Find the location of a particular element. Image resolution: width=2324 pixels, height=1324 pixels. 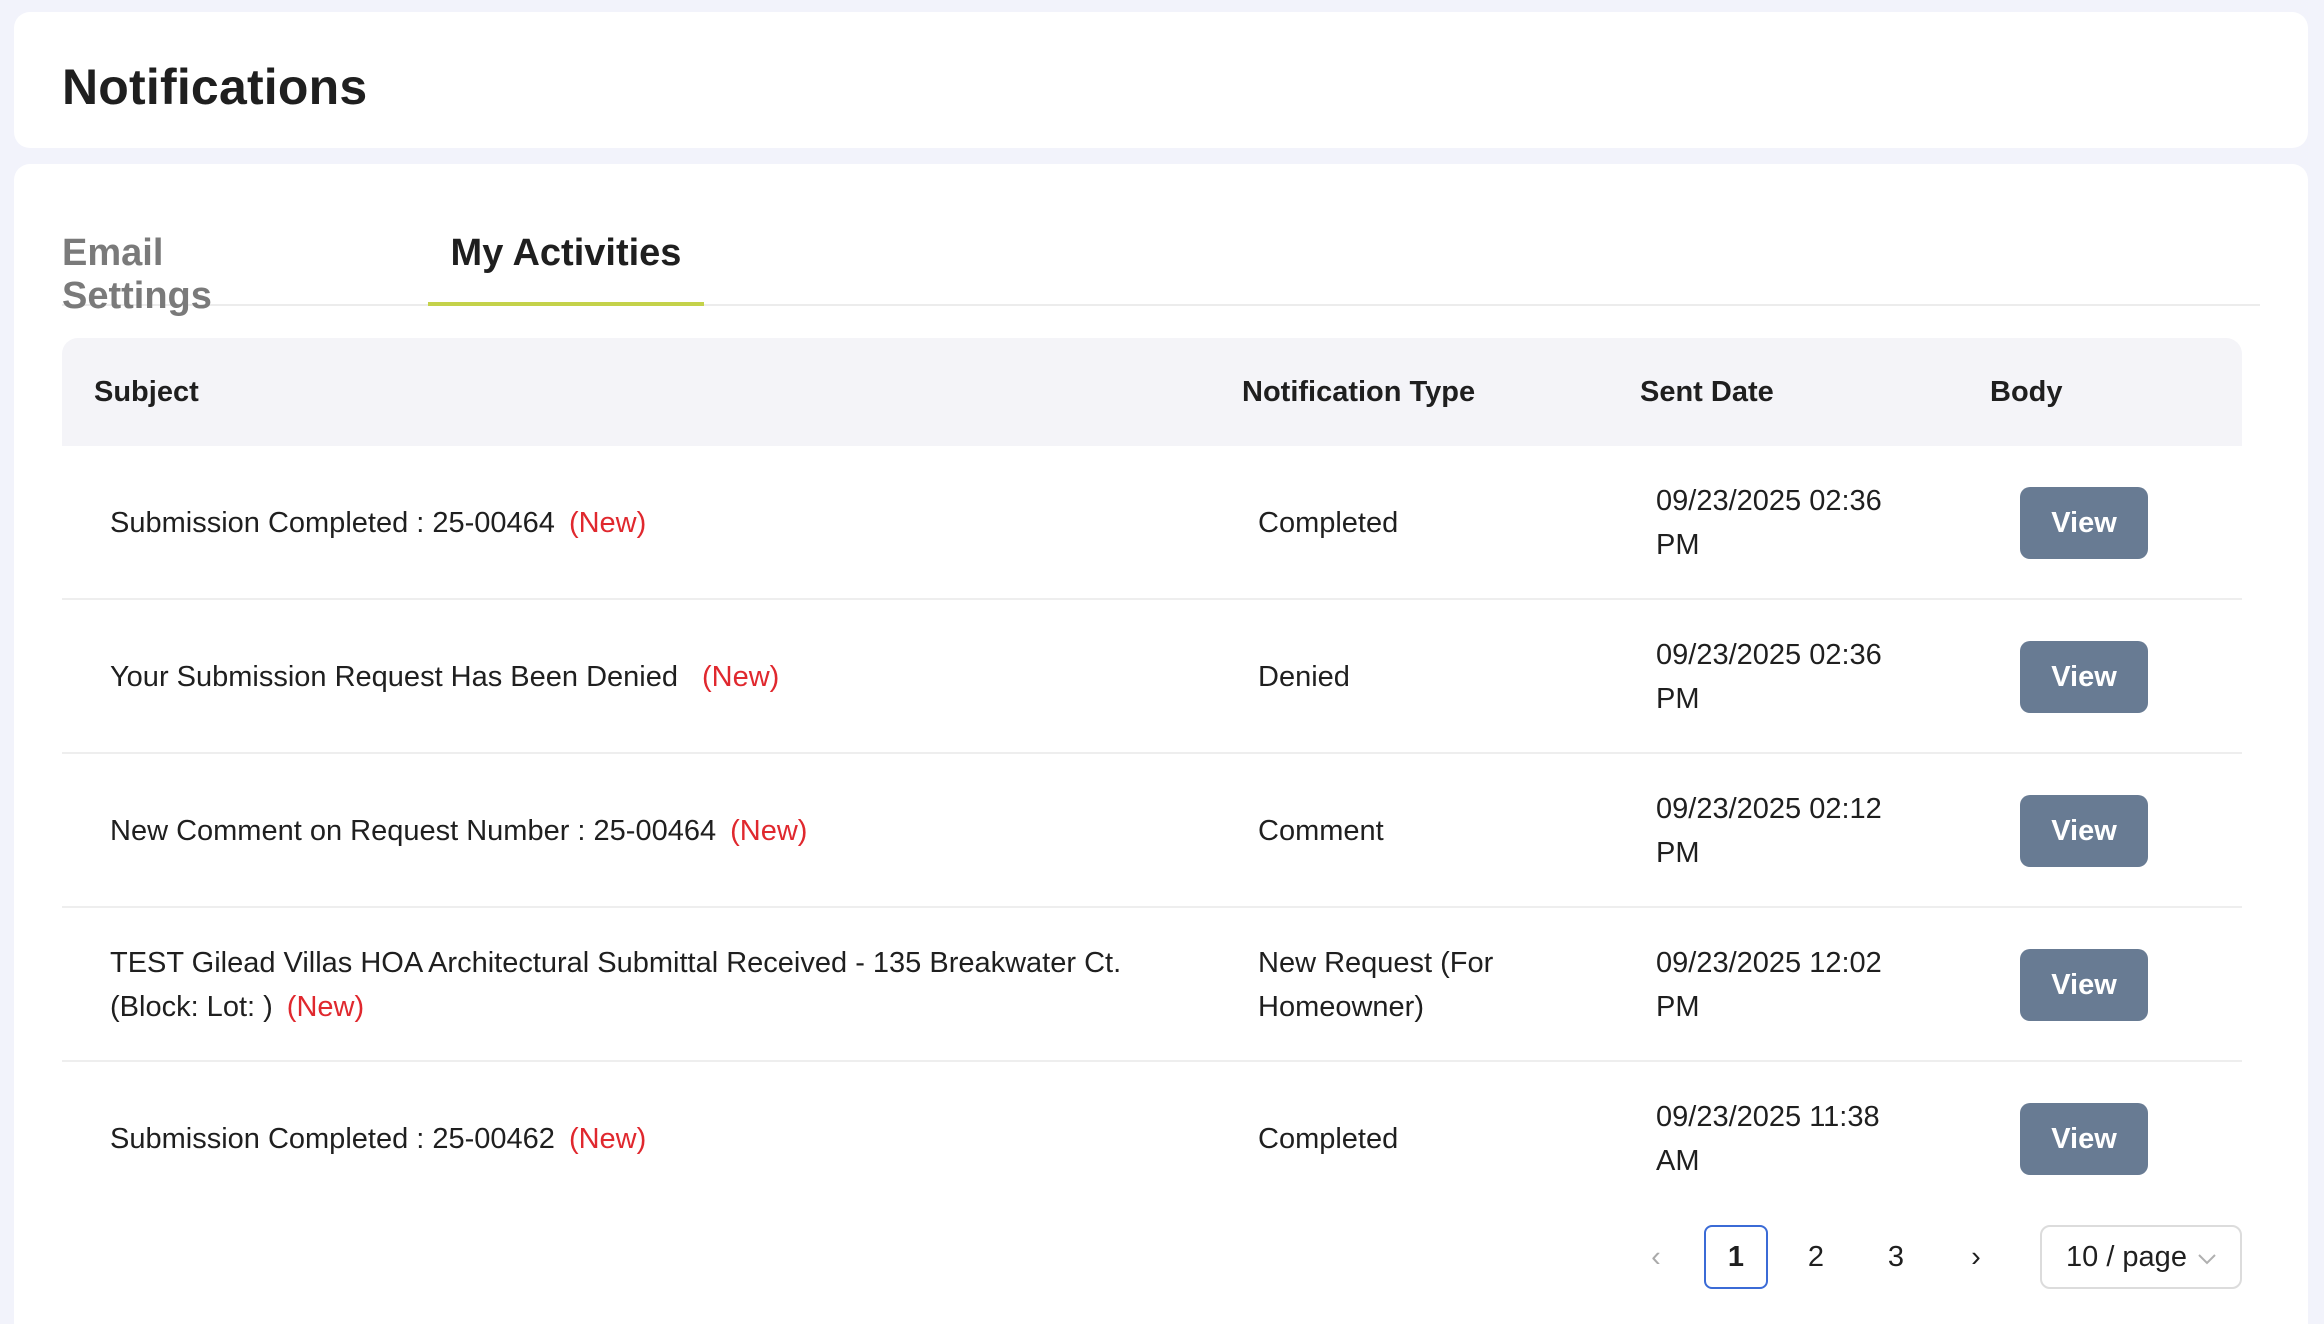

page-button-2: 2 is located at coordinates (1816, 1257).